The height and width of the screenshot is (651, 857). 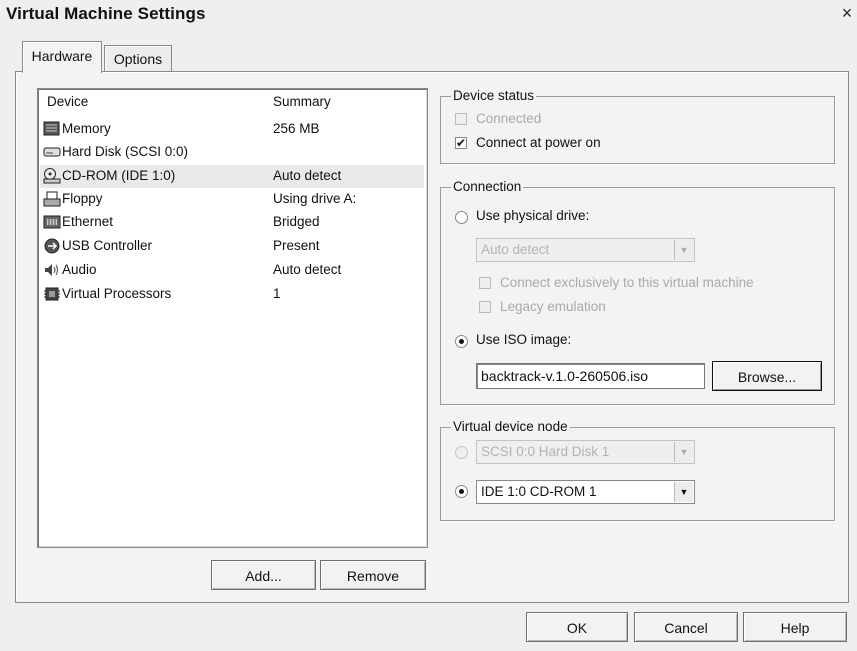 I want to click on processor-icon, so click(x=52, y=294).